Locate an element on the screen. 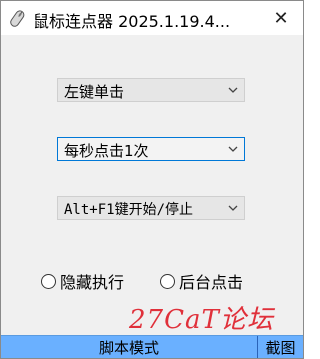 The image size is (320, 359). screenshot-button: 截图 is located at coordinates (280, 347).